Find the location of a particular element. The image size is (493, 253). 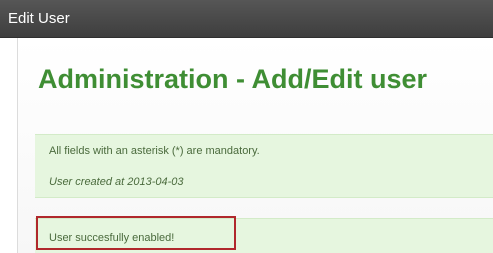

success-message: User succesfully enabled! is located at coordinates (112, 238).